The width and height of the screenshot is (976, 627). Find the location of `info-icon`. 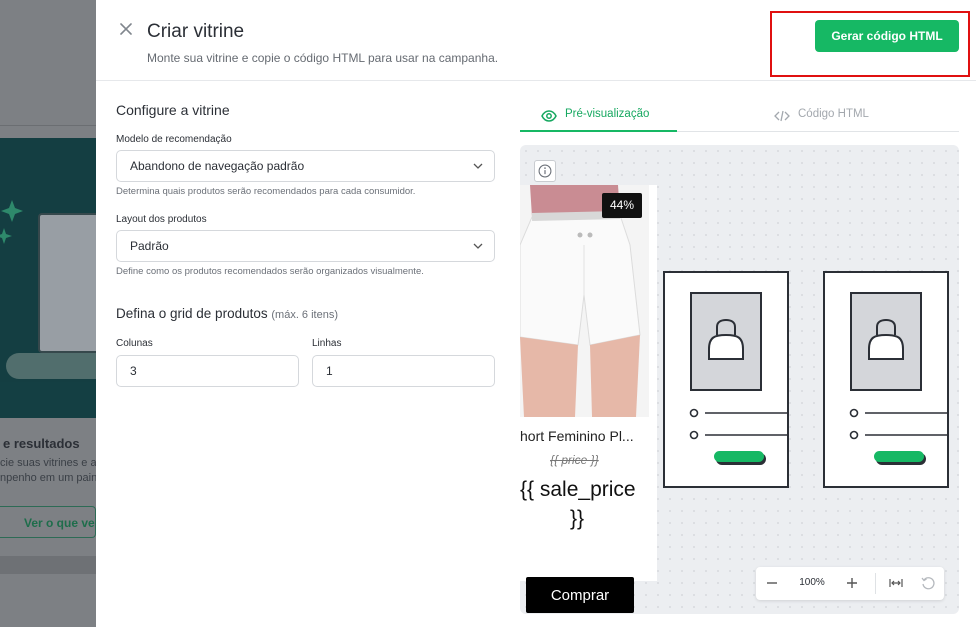

info-icon is located at coordinates (545, 171).